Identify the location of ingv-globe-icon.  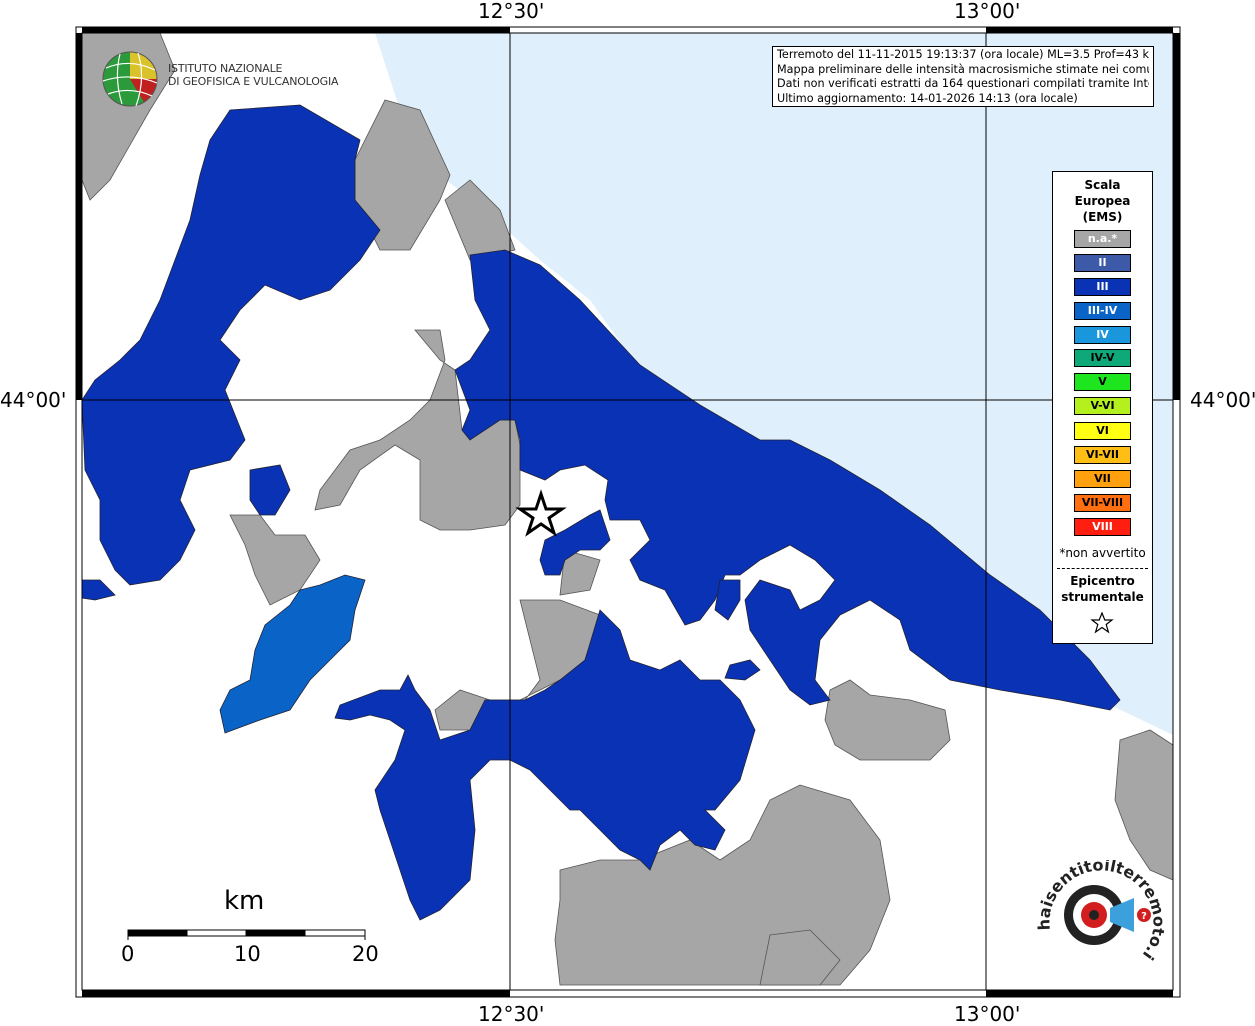
(130, 79).